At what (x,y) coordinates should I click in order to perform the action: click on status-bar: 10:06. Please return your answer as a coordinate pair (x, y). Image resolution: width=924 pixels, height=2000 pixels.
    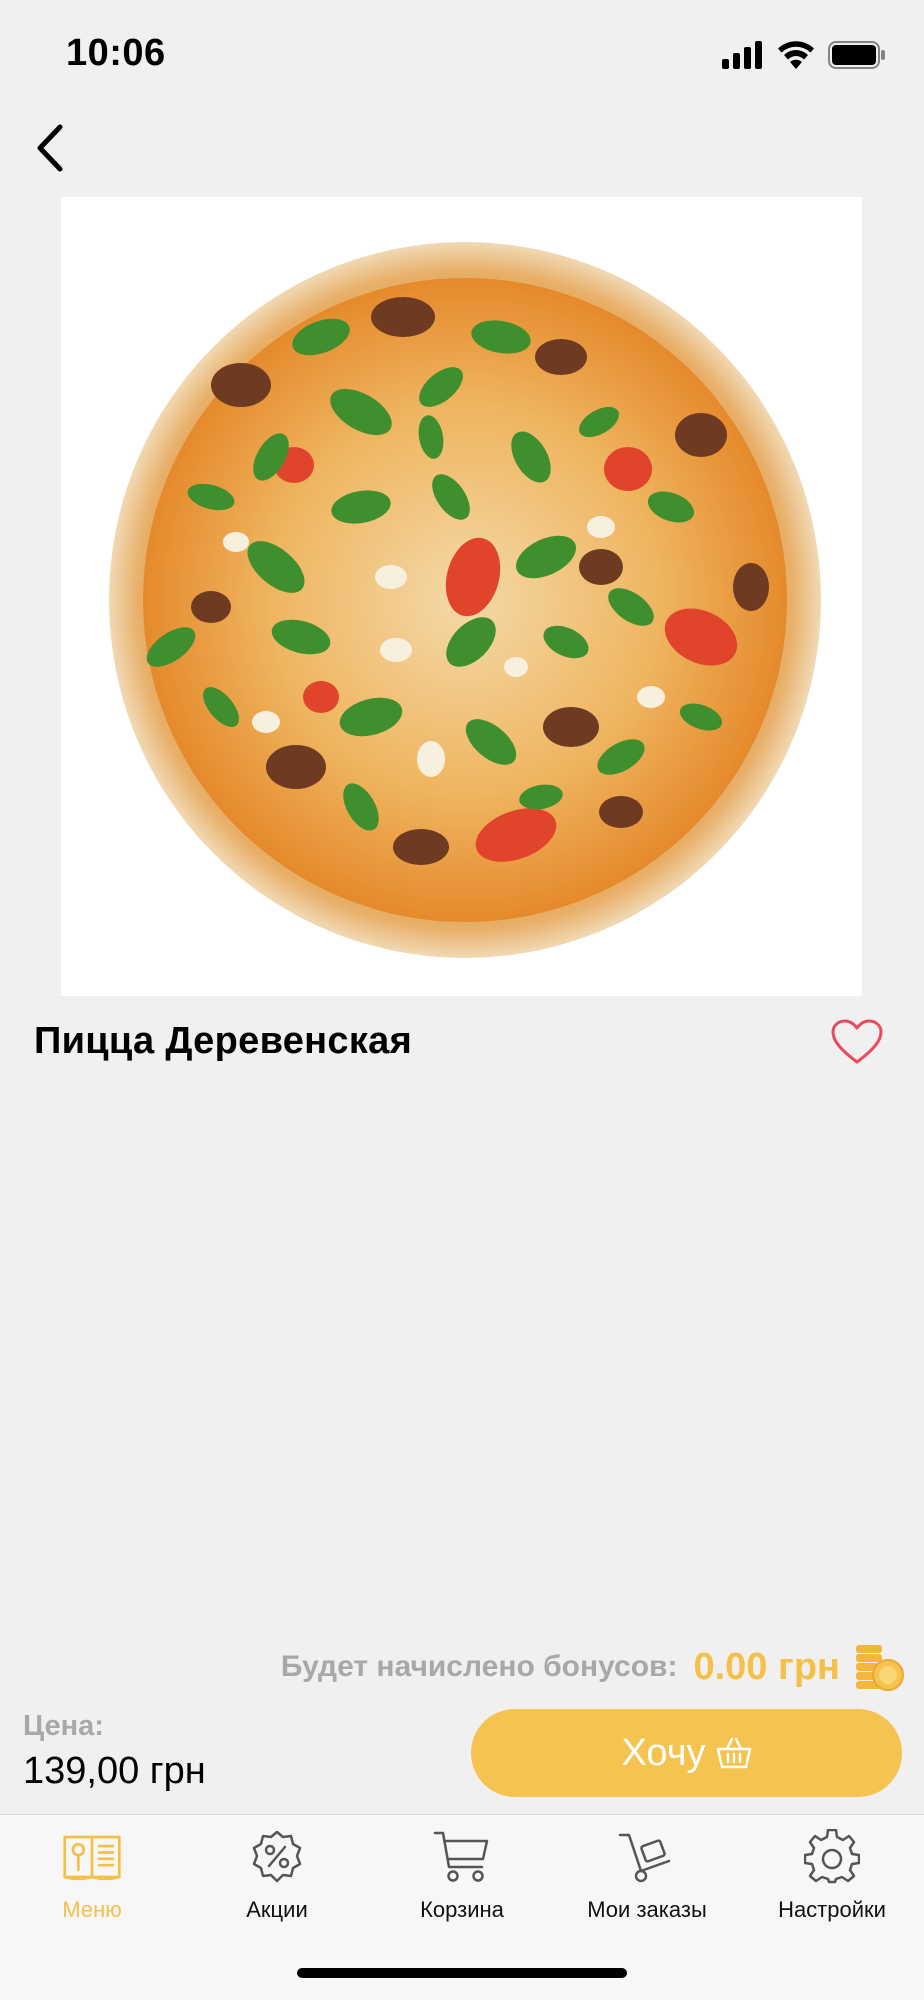
    Looking at the image, I should click on (462, 55).